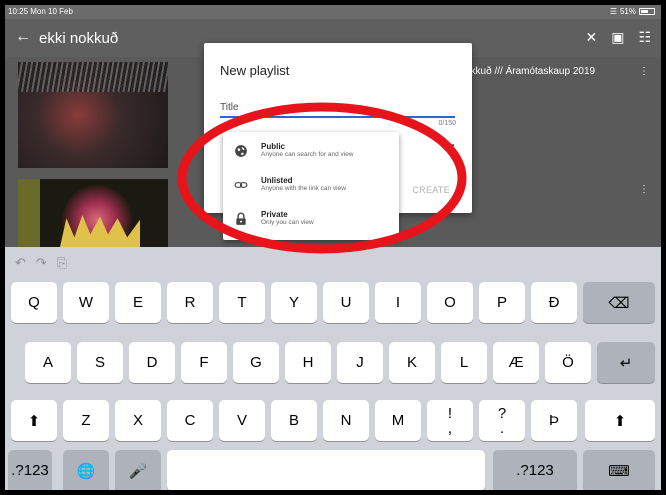 Image resolution: width=666 pixels, height=495 pixels. I want to click on option-label: Private, so click(274, 214).